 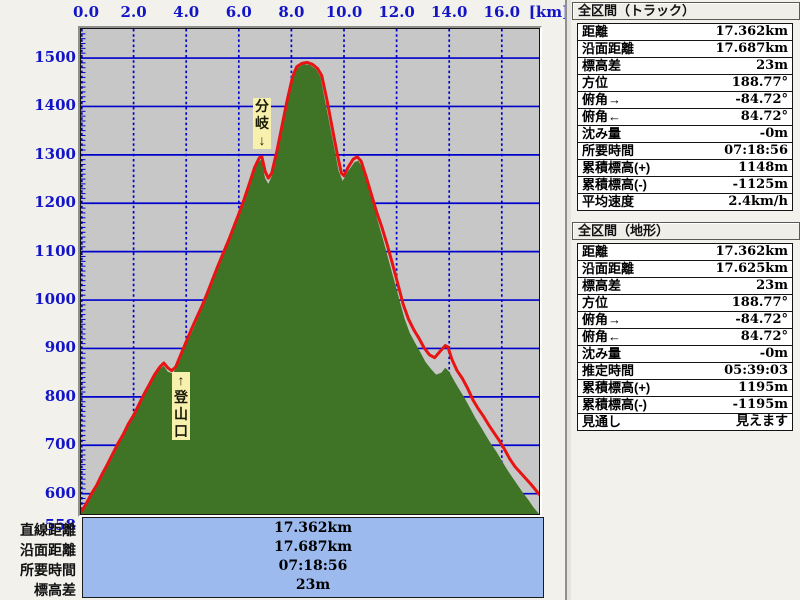 What do you see at coordinates (751, 48) in the screenshot?
I see `row-value: 17.687km` at bounding box center [751, 48].